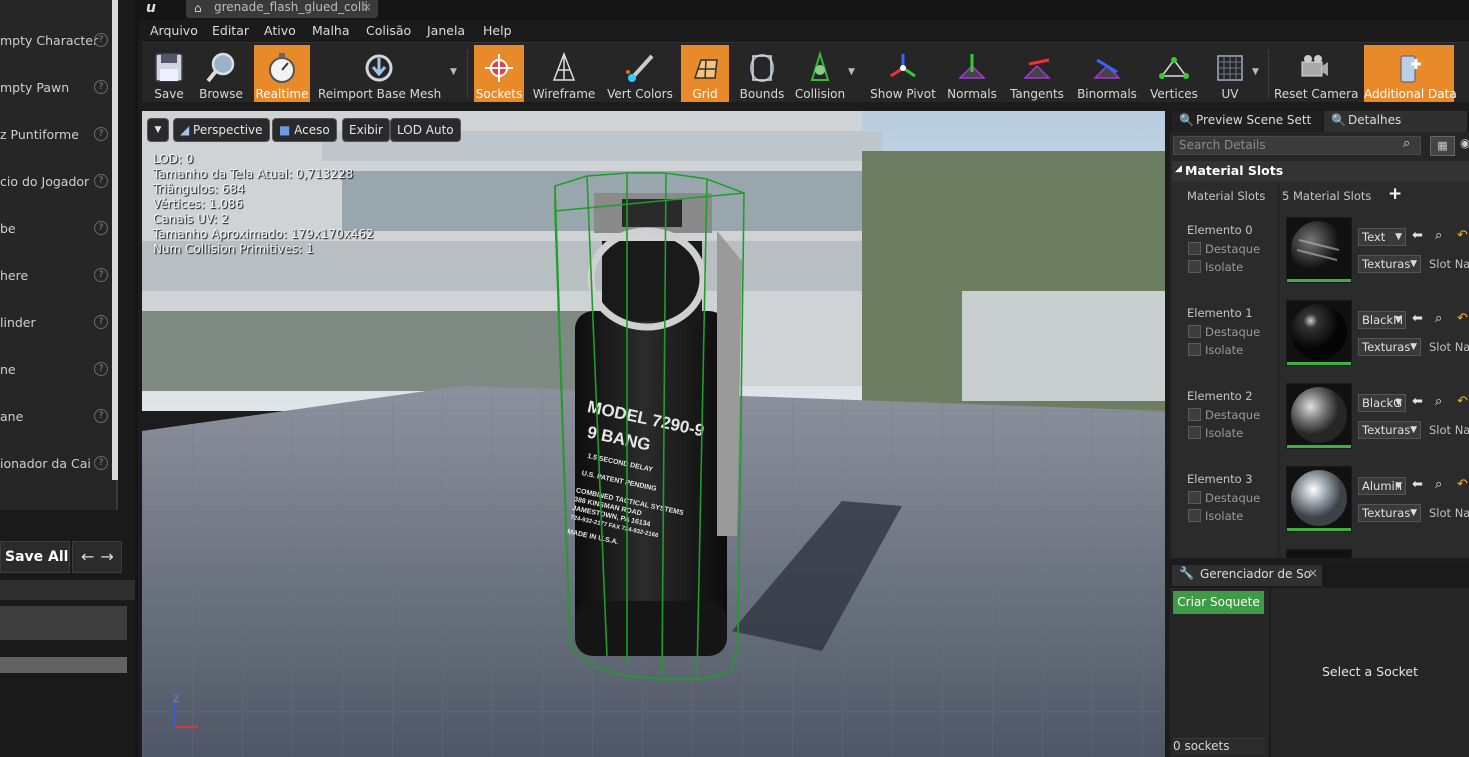  I want to click on grid-button: Grid, so click(705, 73).